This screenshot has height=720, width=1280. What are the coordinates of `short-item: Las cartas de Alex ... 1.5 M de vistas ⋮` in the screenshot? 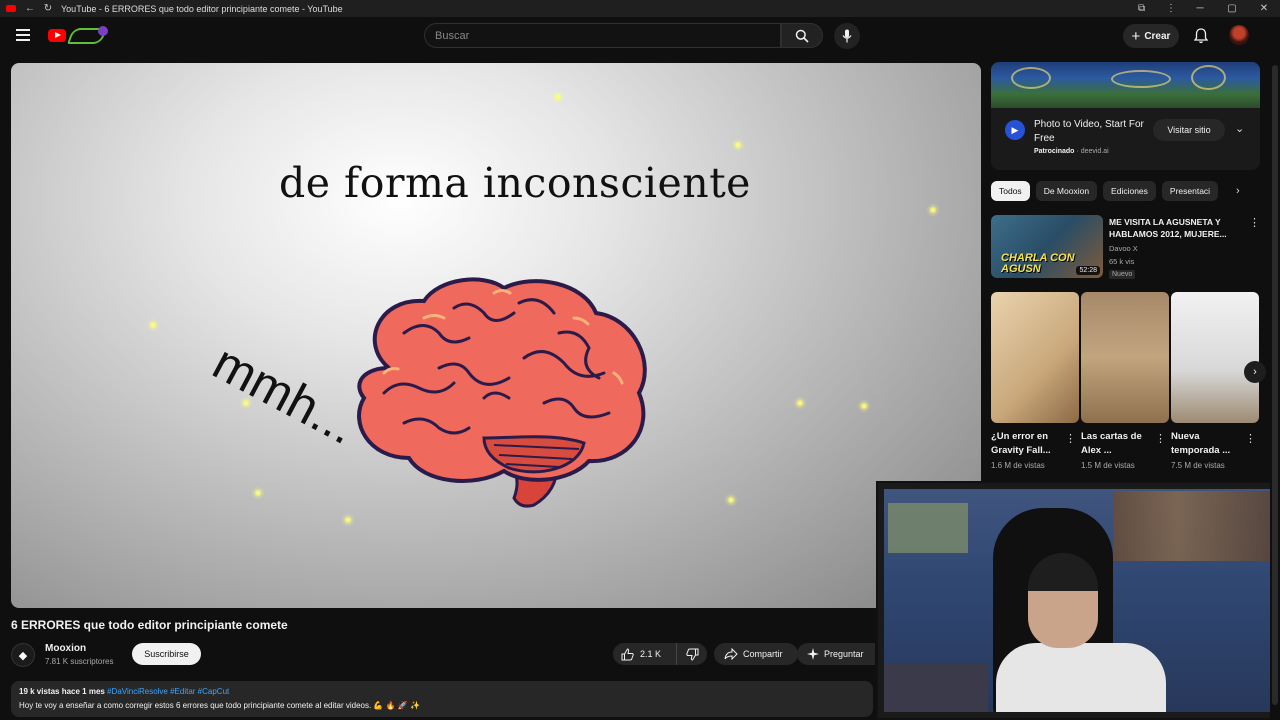 It's located at (1125, 383).